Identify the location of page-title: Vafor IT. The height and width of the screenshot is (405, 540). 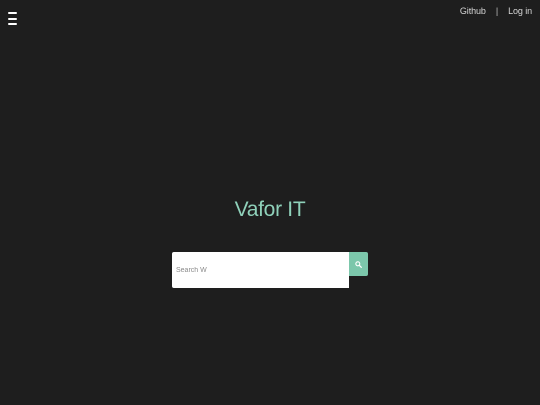
(270, 209).